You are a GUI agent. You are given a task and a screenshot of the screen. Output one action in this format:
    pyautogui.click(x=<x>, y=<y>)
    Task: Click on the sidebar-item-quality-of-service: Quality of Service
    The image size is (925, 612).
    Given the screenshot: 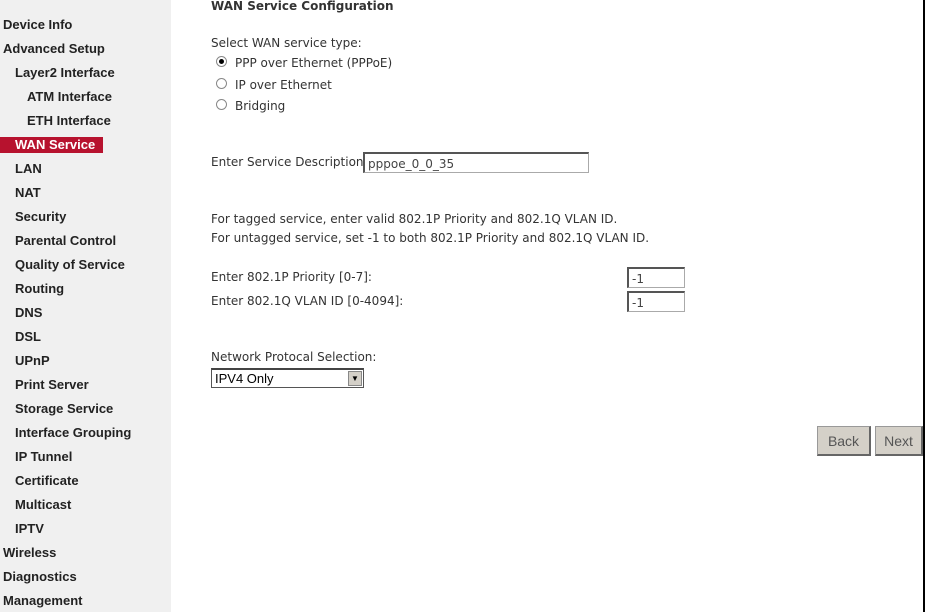 What is the action you would take?
    pyautogui.click(x=70, y=265)
    